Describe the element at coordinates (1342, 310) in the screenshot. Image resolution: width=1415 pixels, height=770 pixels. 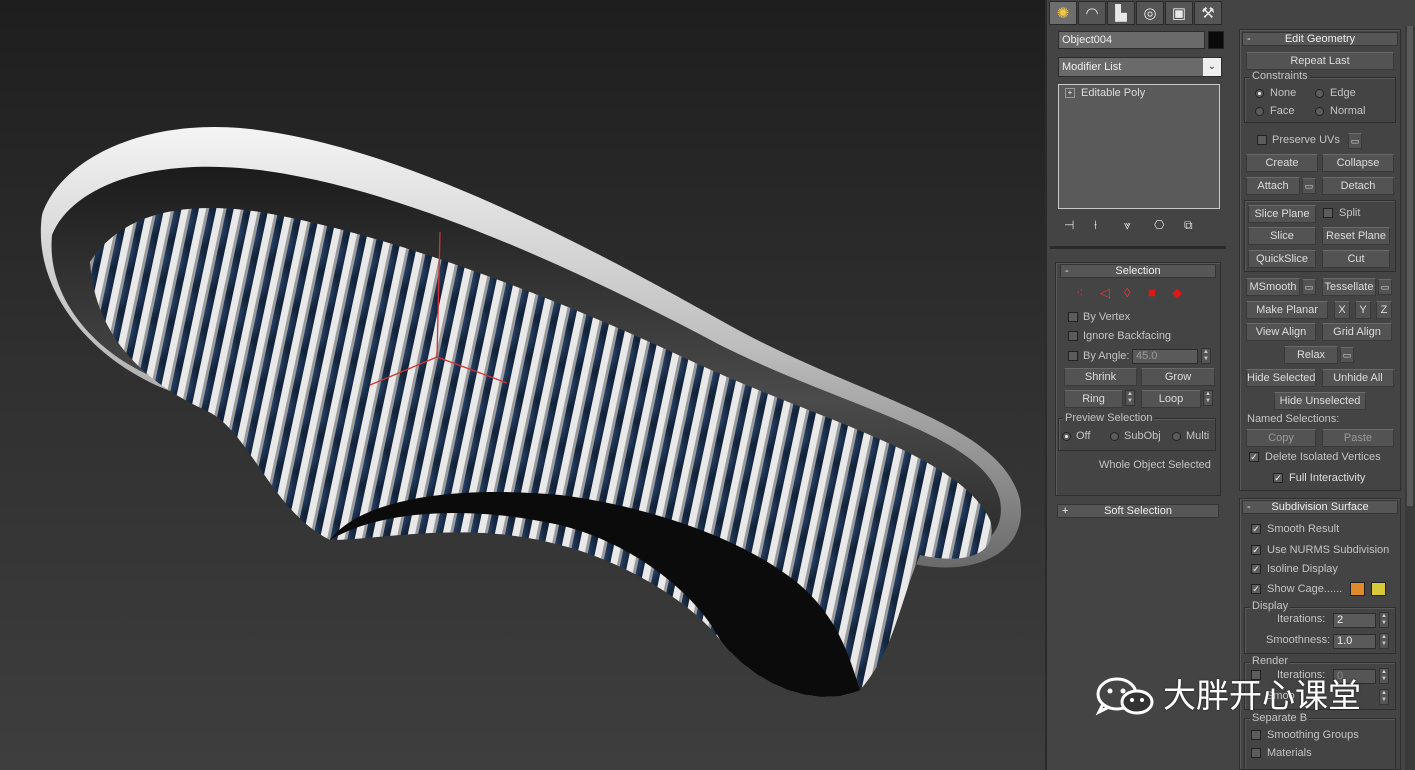
I see `planar-x-button: X` at that location.